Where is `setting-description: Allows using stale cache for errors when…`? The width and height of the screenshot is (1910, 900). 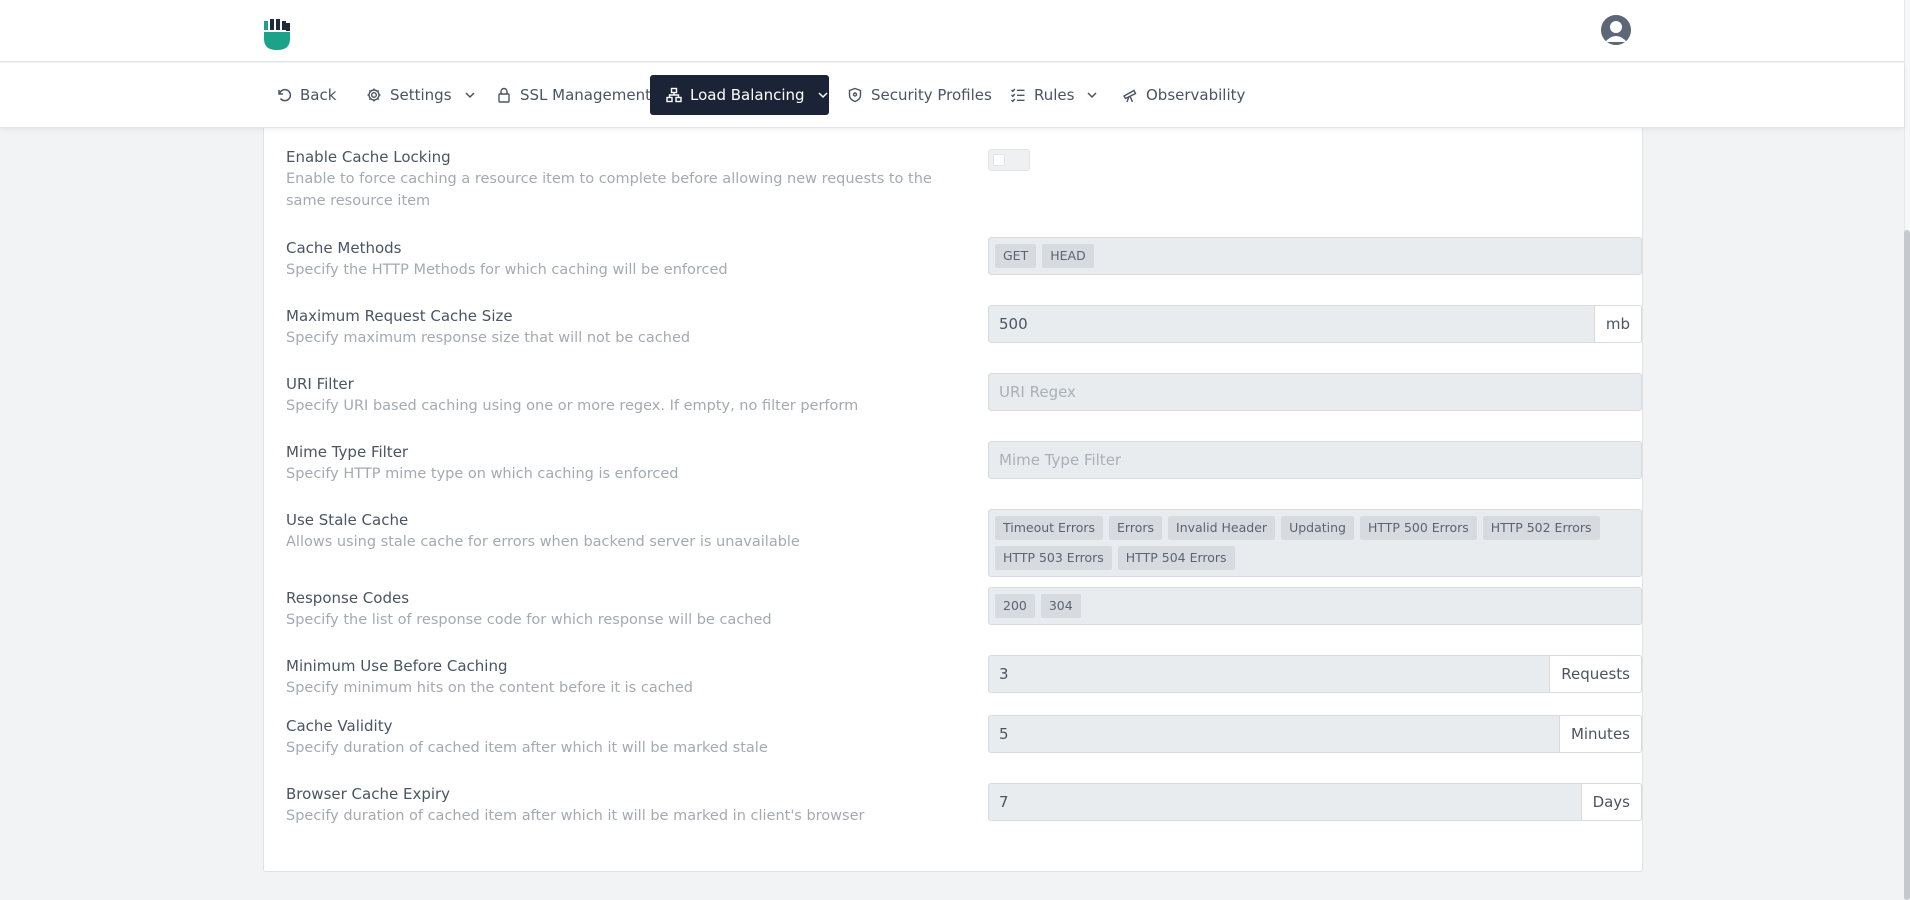 setting-description: Allows using stale cache for errors when… is located at coordinates (543, 542).